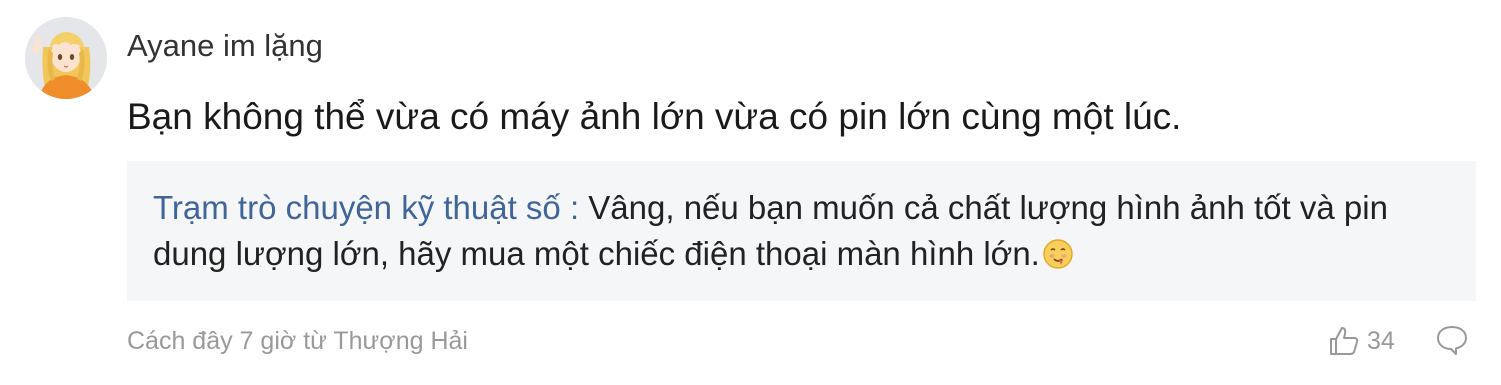 The height and width of the screenshot is (385, 1501). I want to click on avatar, so click(66, 58).